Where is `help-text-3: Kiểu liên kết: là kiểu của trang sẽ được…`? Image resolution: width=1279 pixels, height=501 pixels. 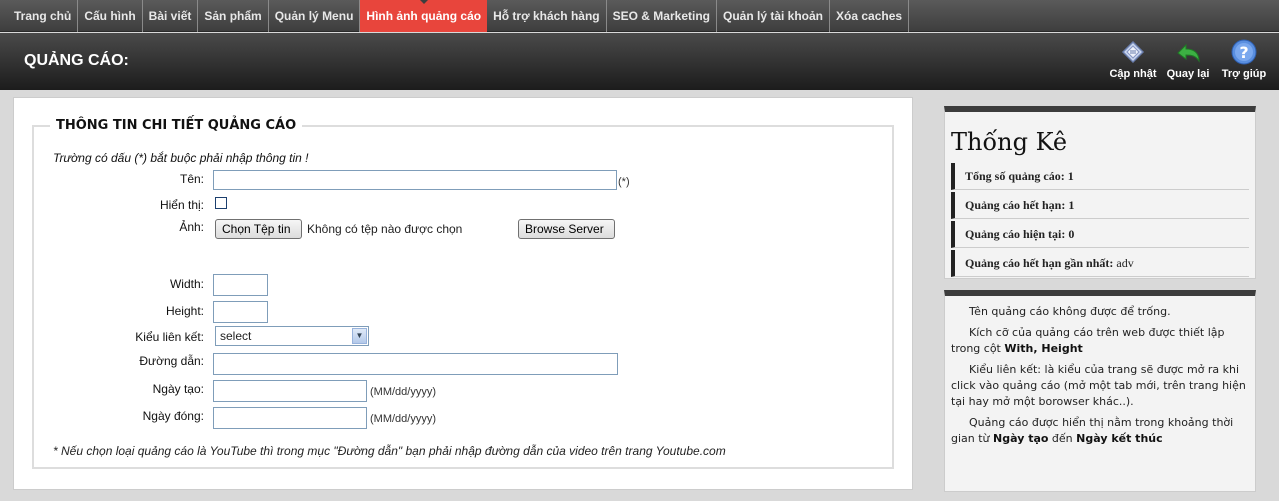
help-text-3: Kiểu liên kết: là kiểu của trang sẽ được… is located at coordinates (1098, 385).